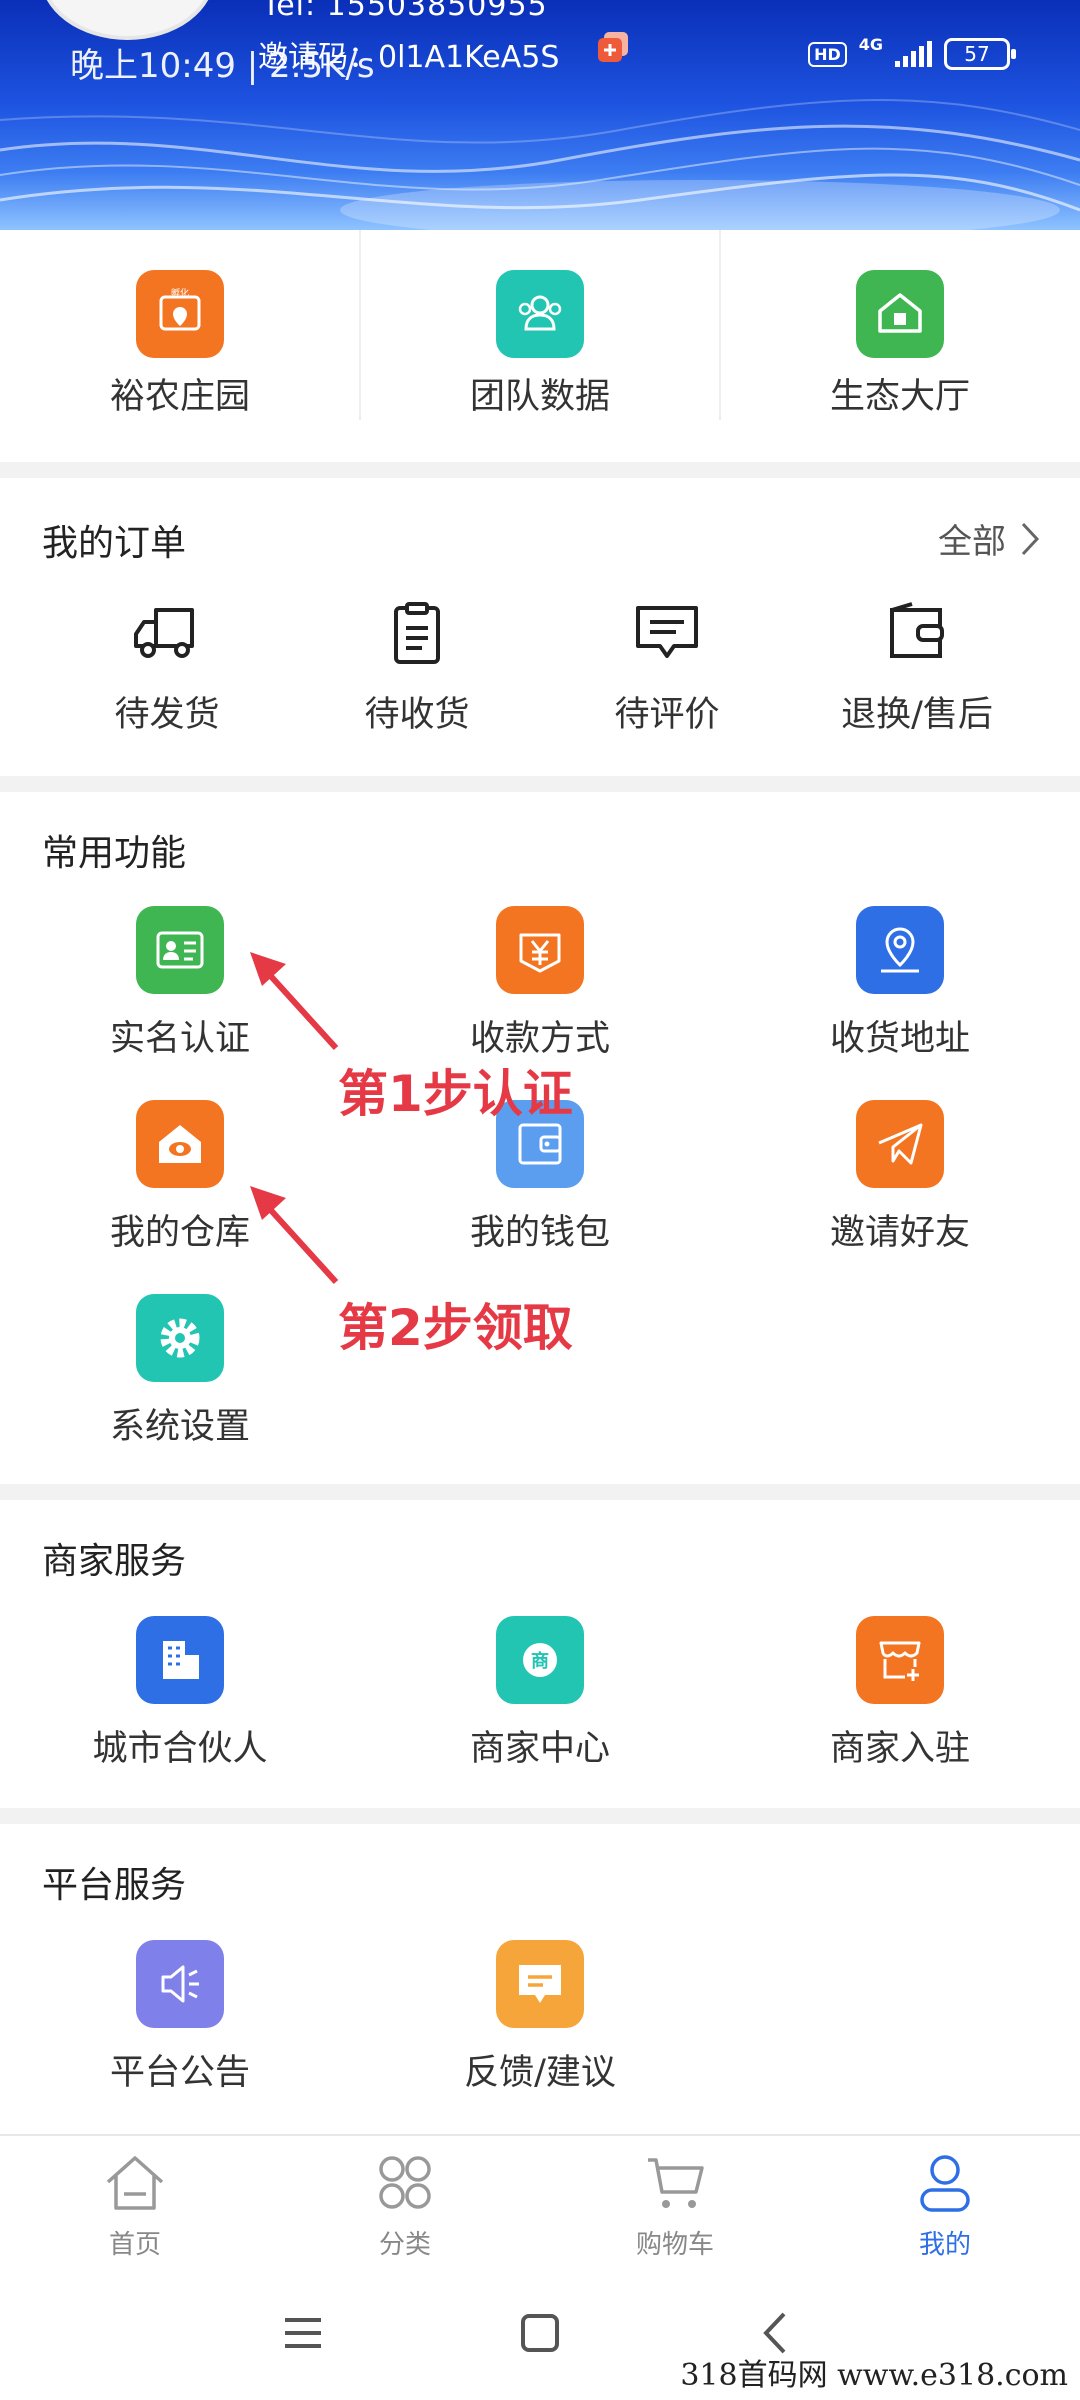 This screenshot has width=1080, height=2400. I want to click on order-after-sale: 退换/售后, so click(917, 627).